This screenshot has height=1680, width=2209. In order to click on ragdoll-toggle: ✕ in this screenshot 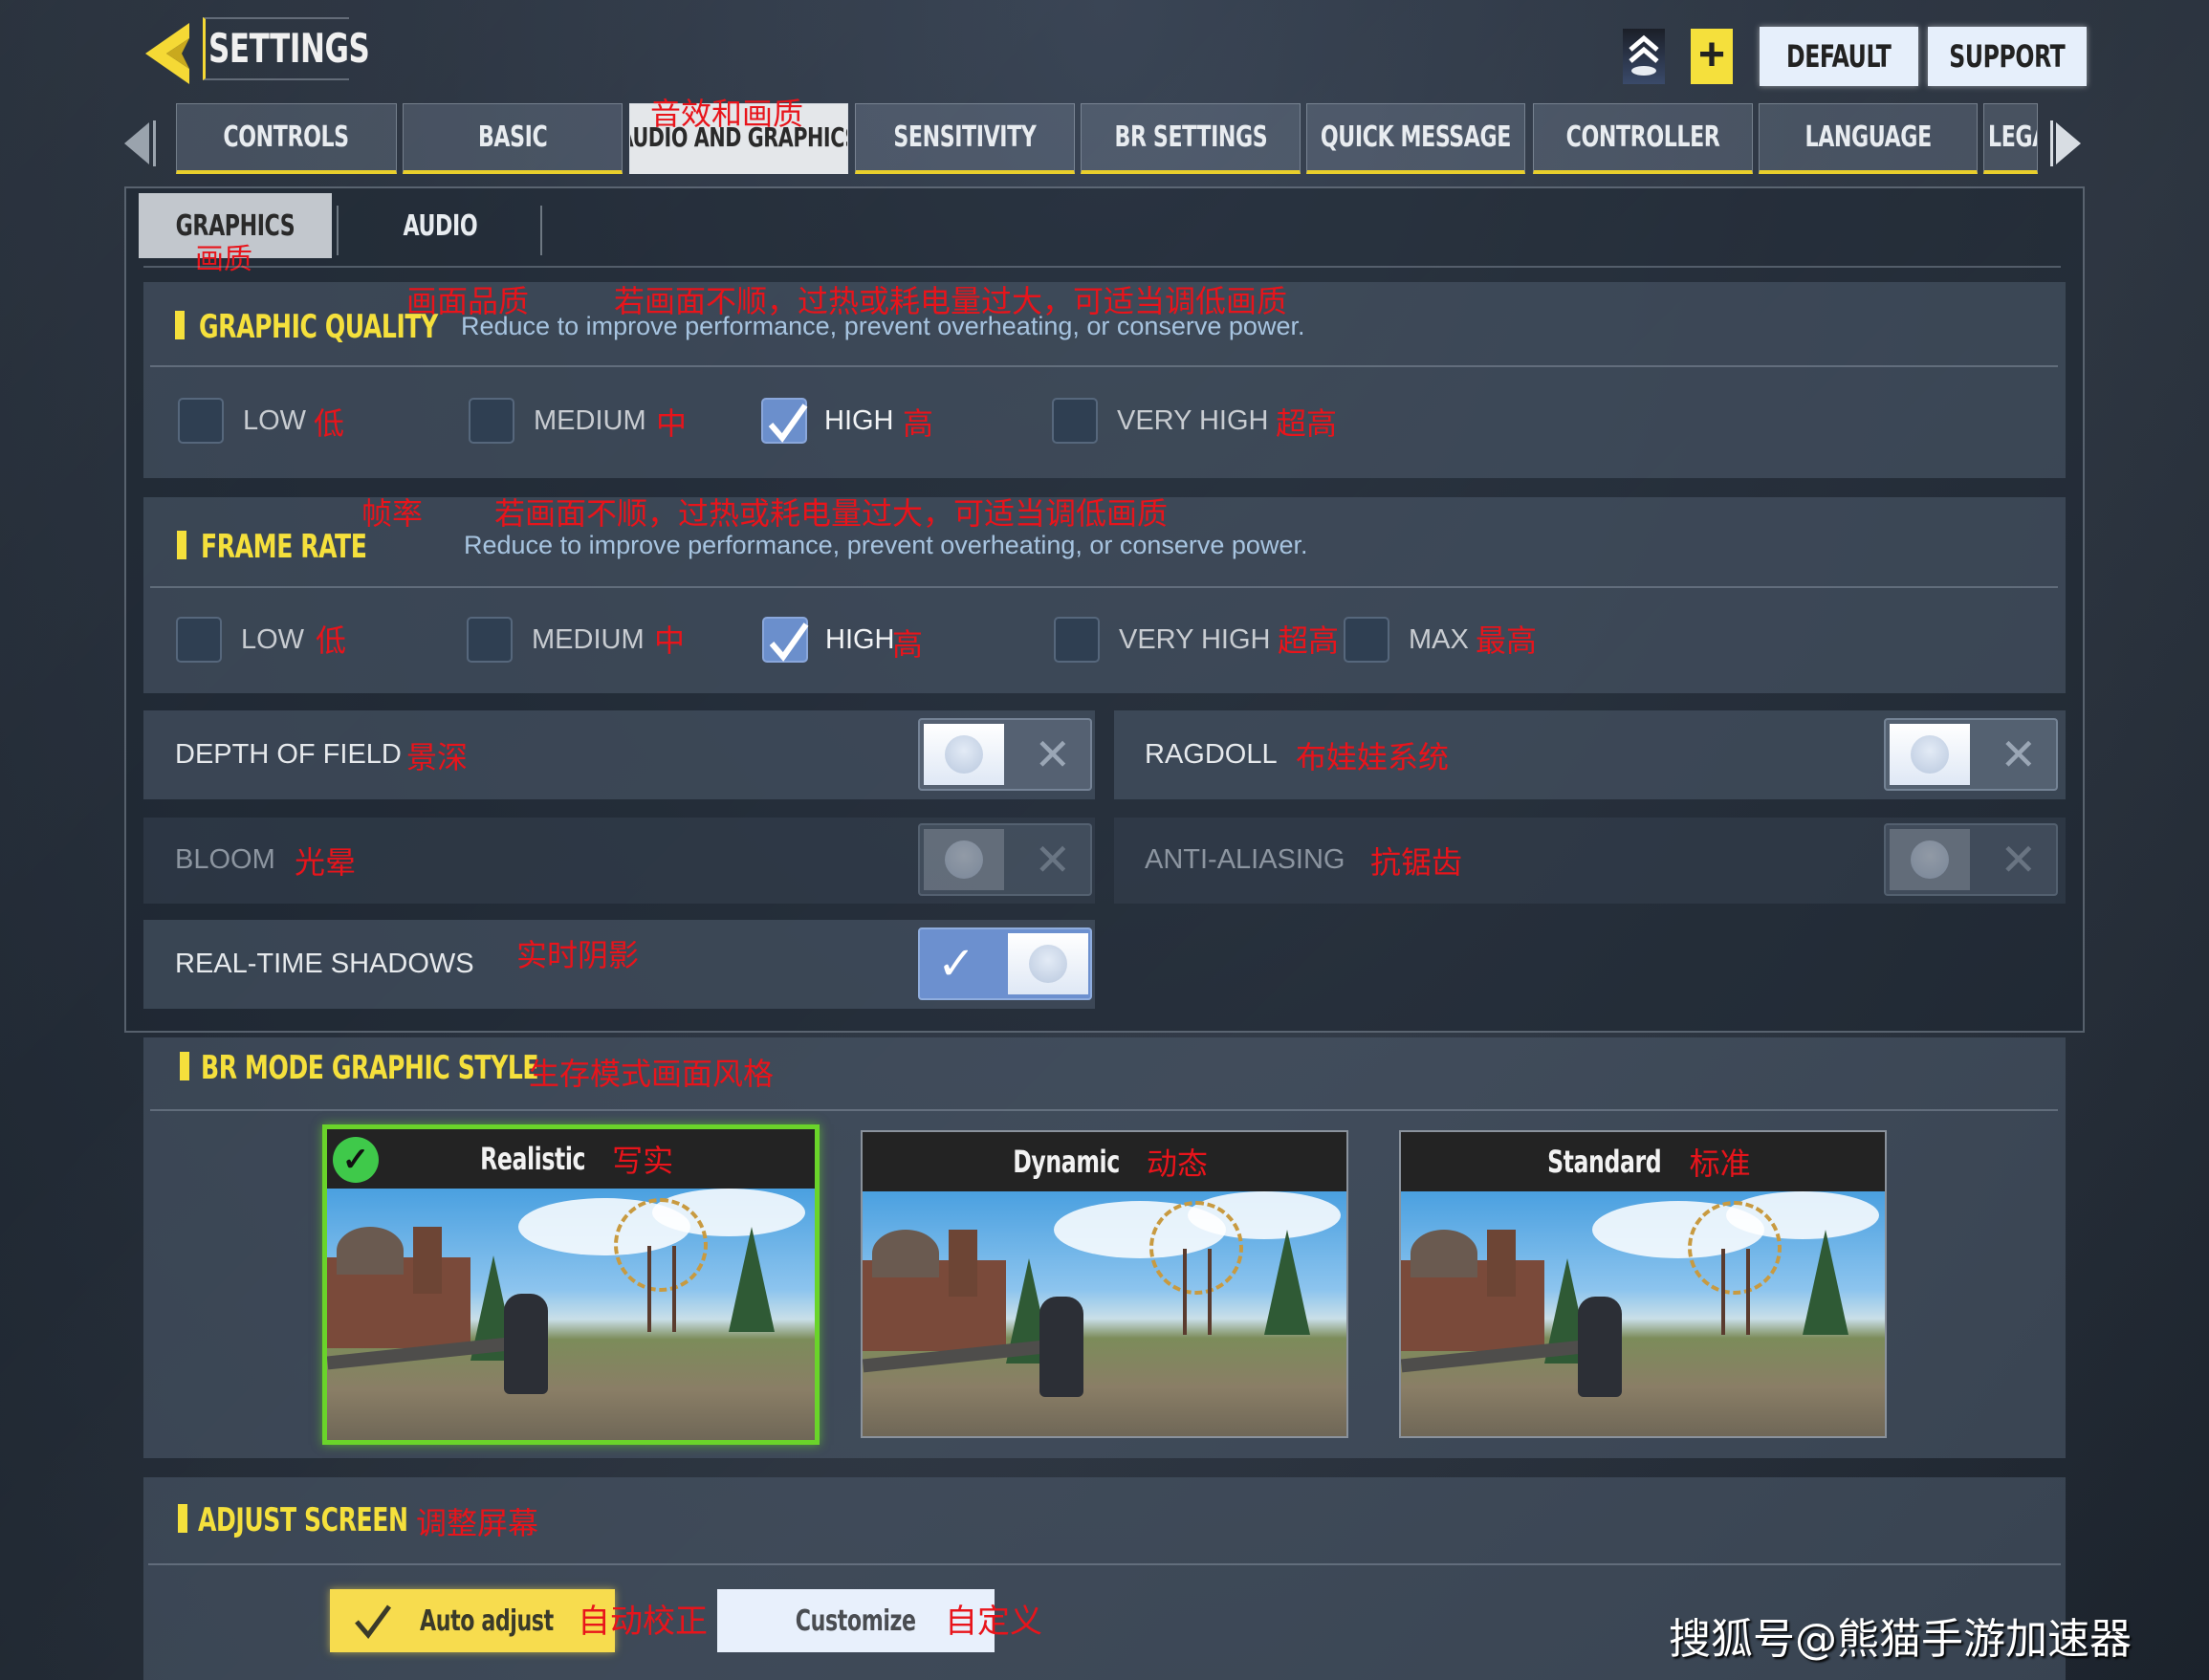, I will do `click(1971, 755)`.